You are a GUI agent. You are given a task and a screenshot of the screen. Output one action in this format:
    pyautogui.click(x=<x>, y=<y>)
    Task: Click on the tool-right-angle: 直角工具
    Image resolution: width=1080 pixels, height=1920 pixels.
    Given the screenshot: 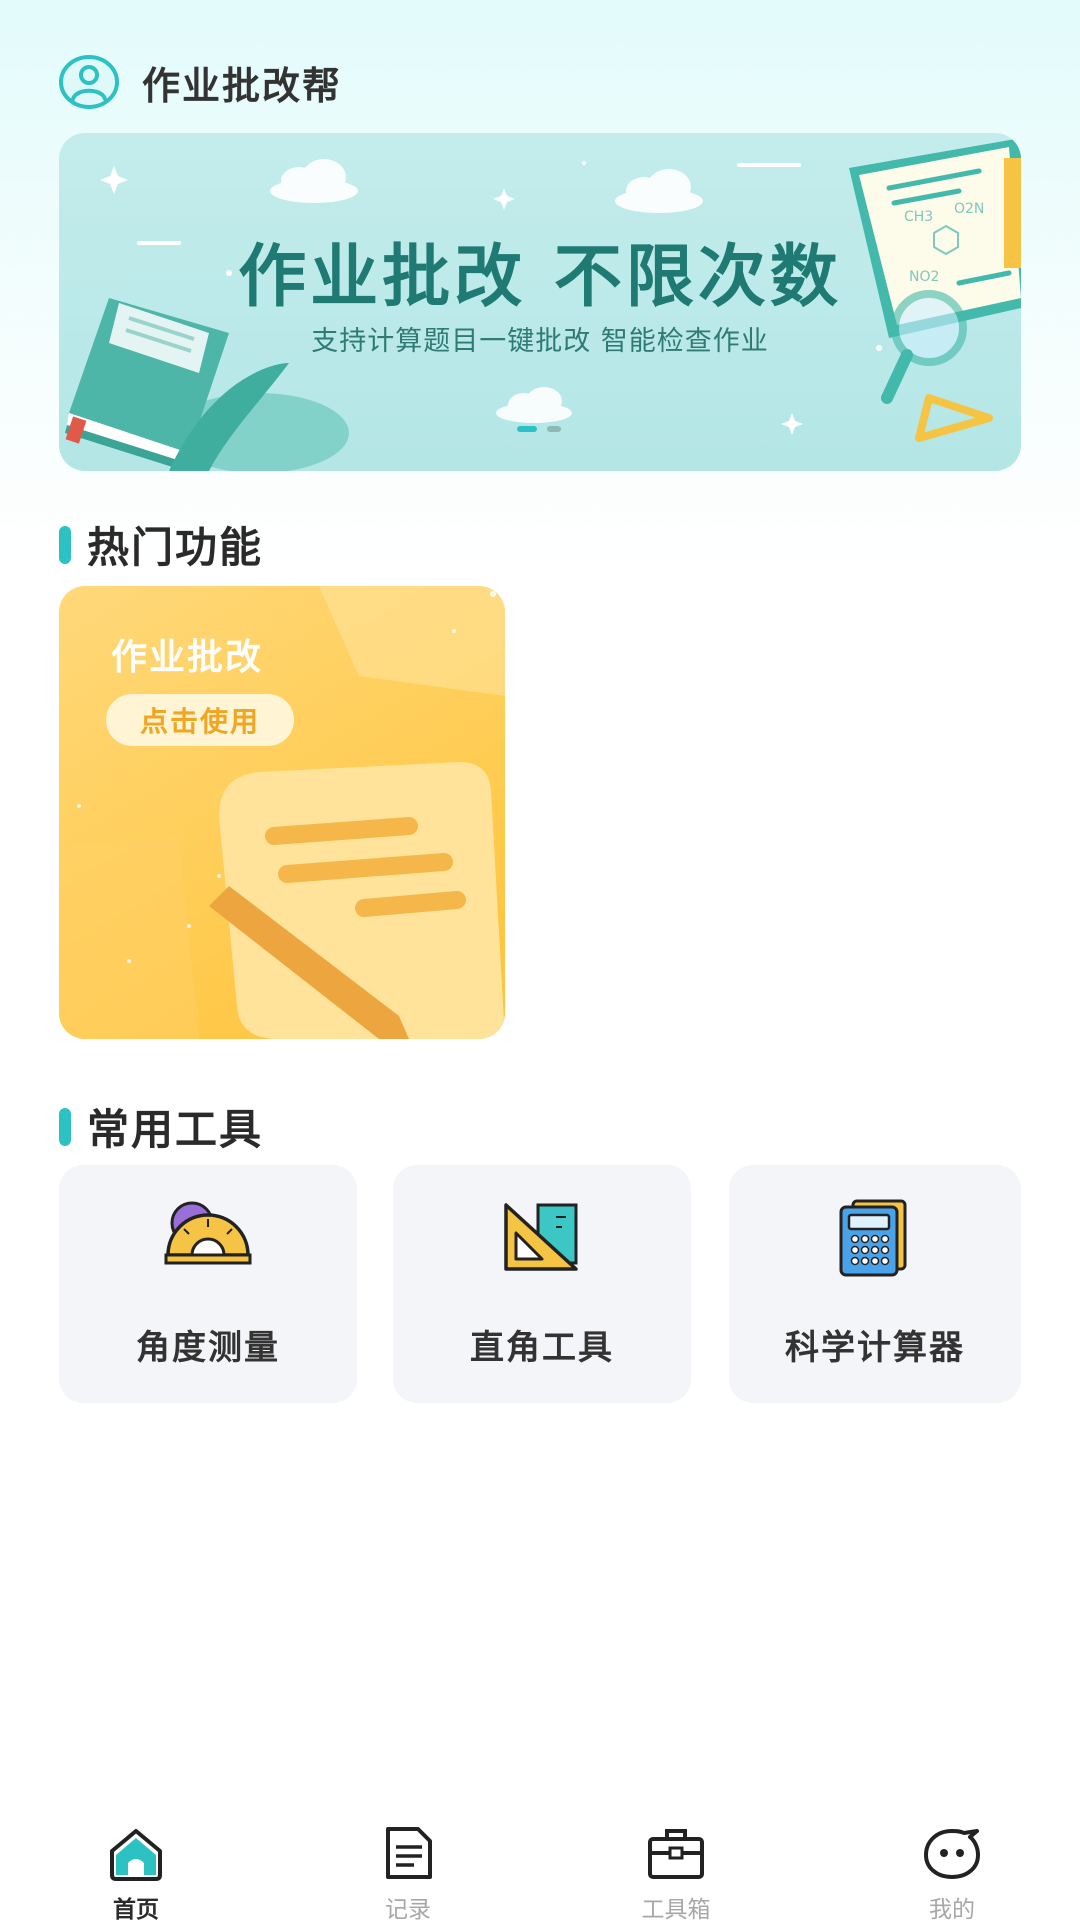 What is the action you would take?
    pyautogui.click(x=542, y=1284)
    